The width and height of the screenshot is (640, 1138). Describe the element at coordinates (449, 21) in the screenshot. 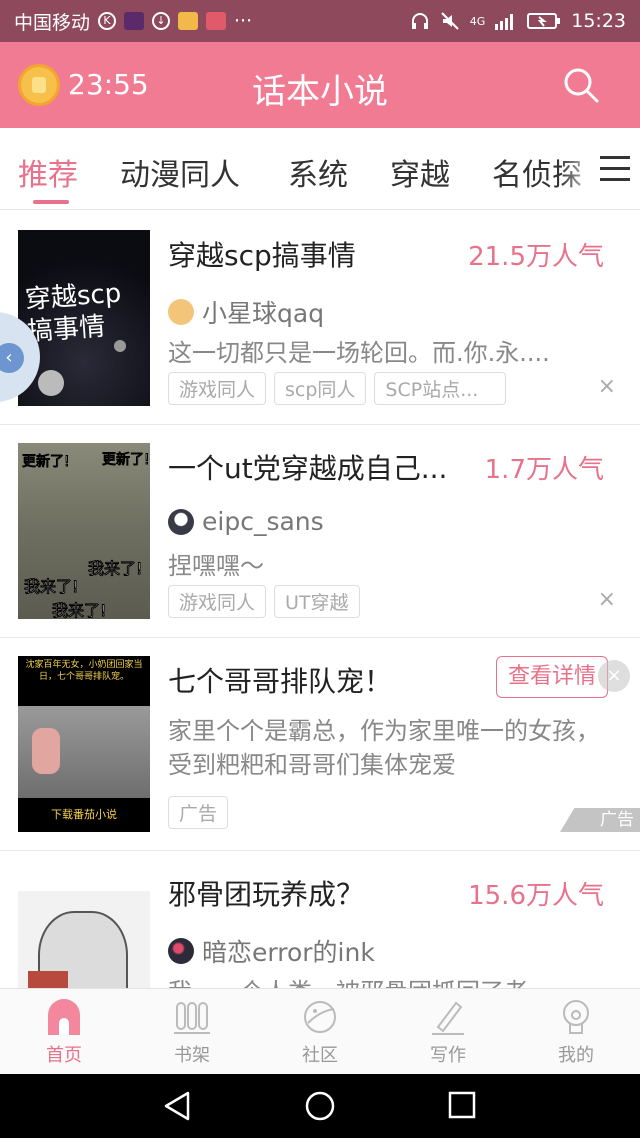

I see `mute-icon` at that location.